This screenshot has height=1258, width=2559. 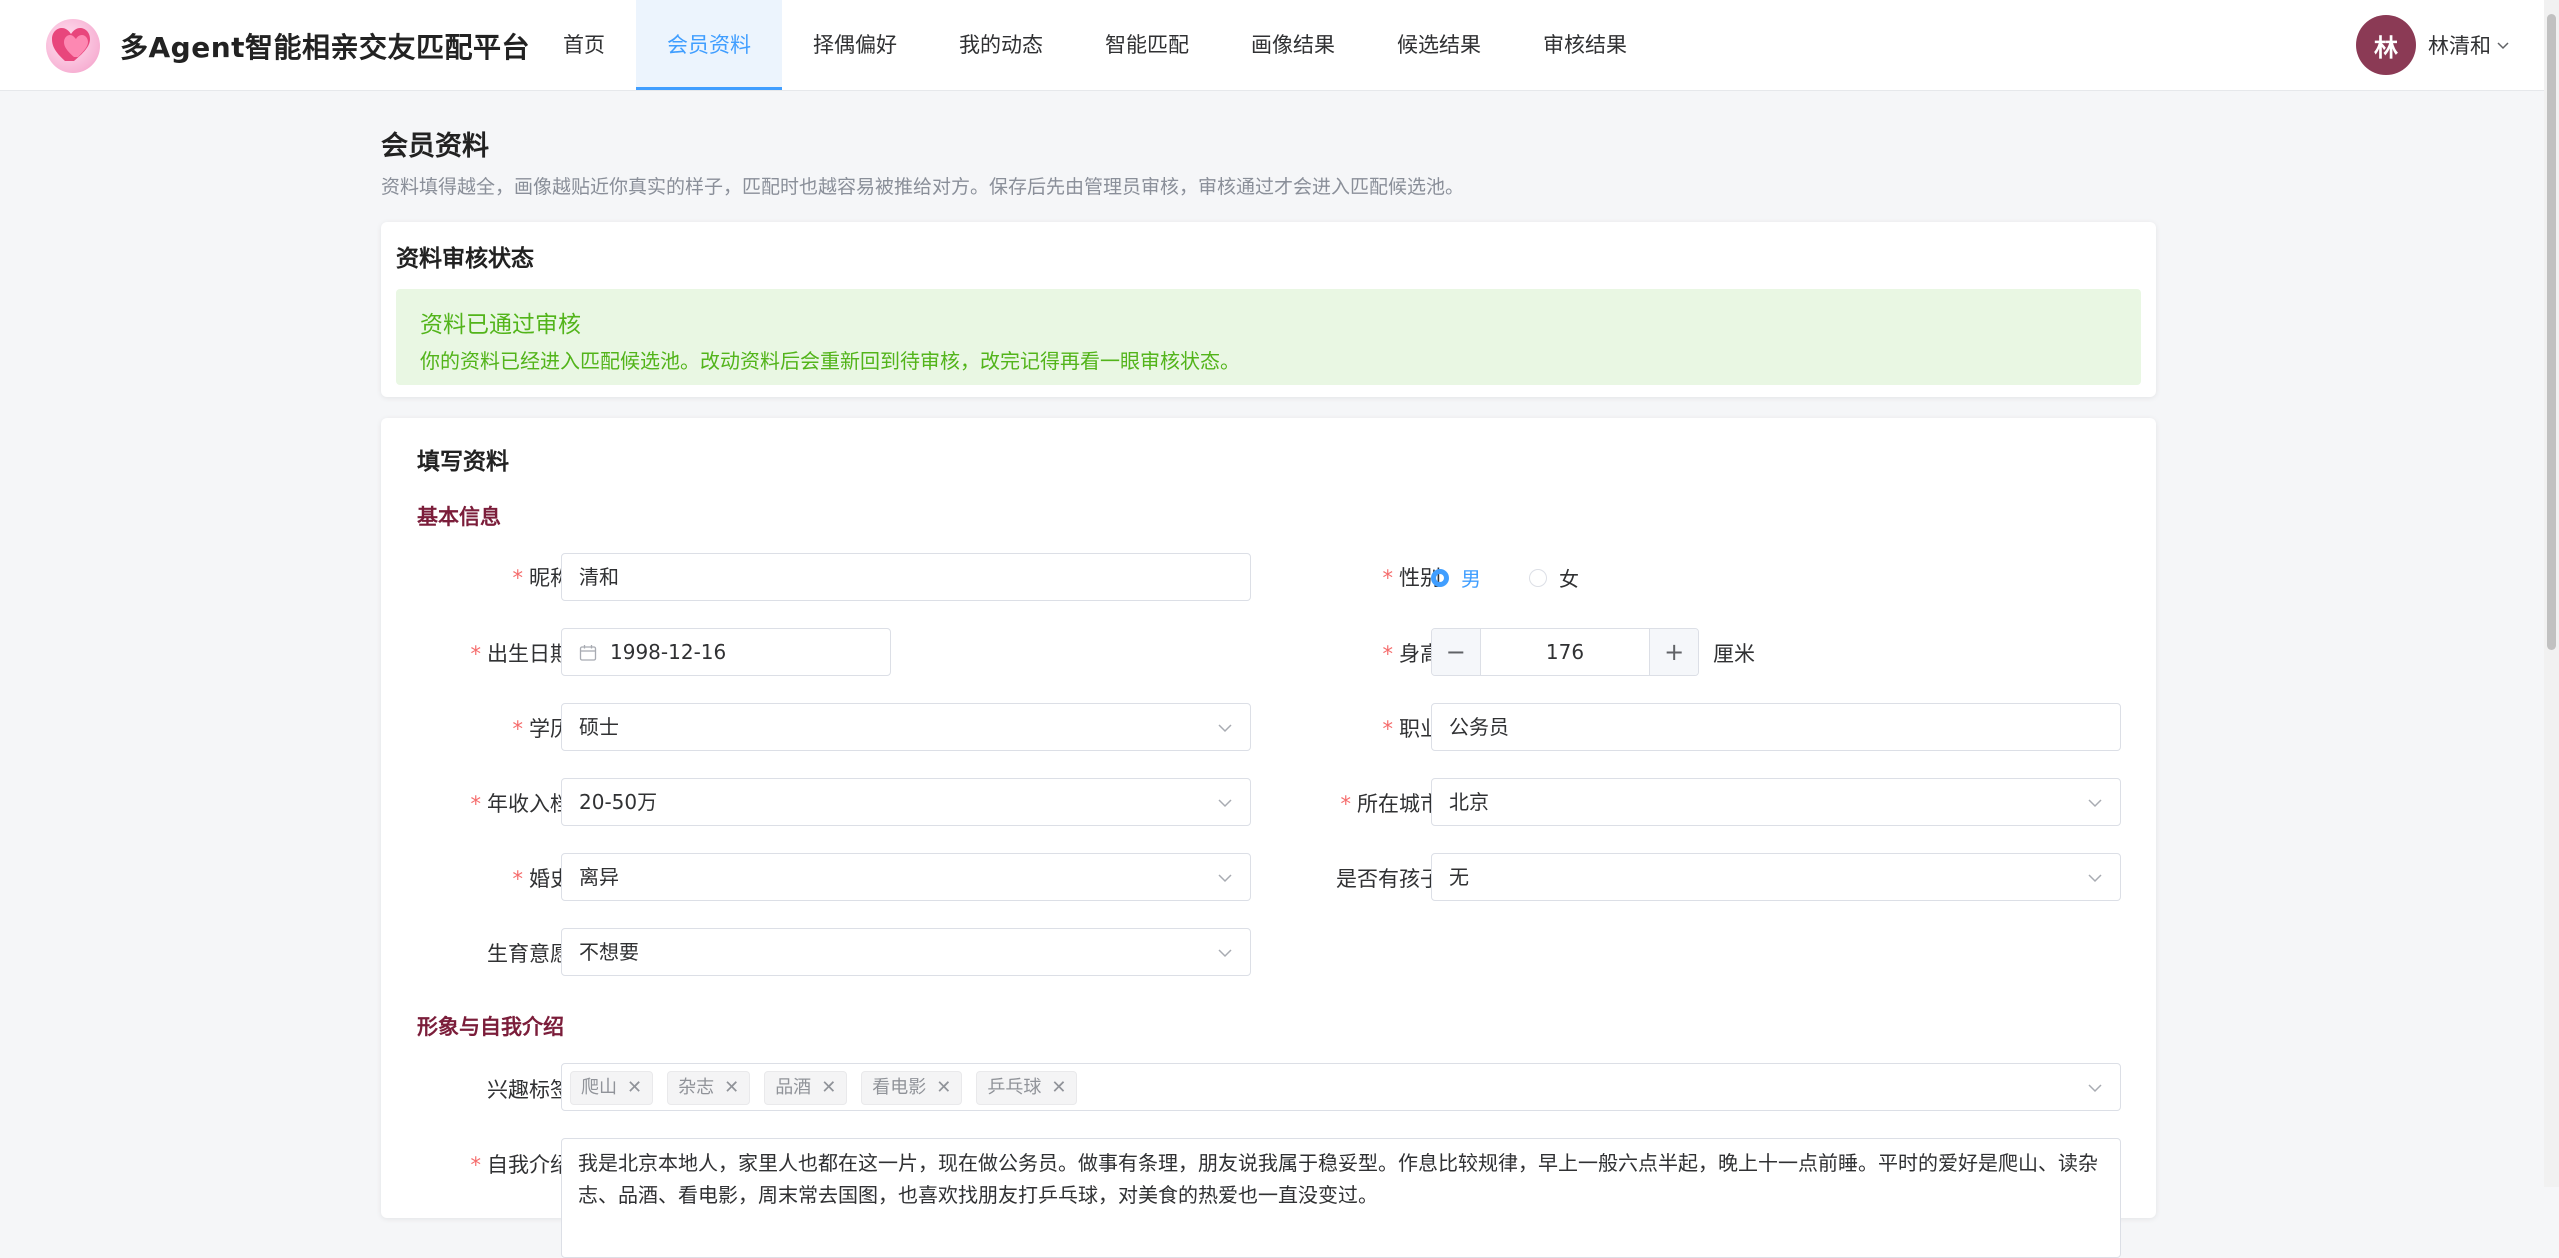 I want to click on calendar-icon, so click(x=588, y=653).